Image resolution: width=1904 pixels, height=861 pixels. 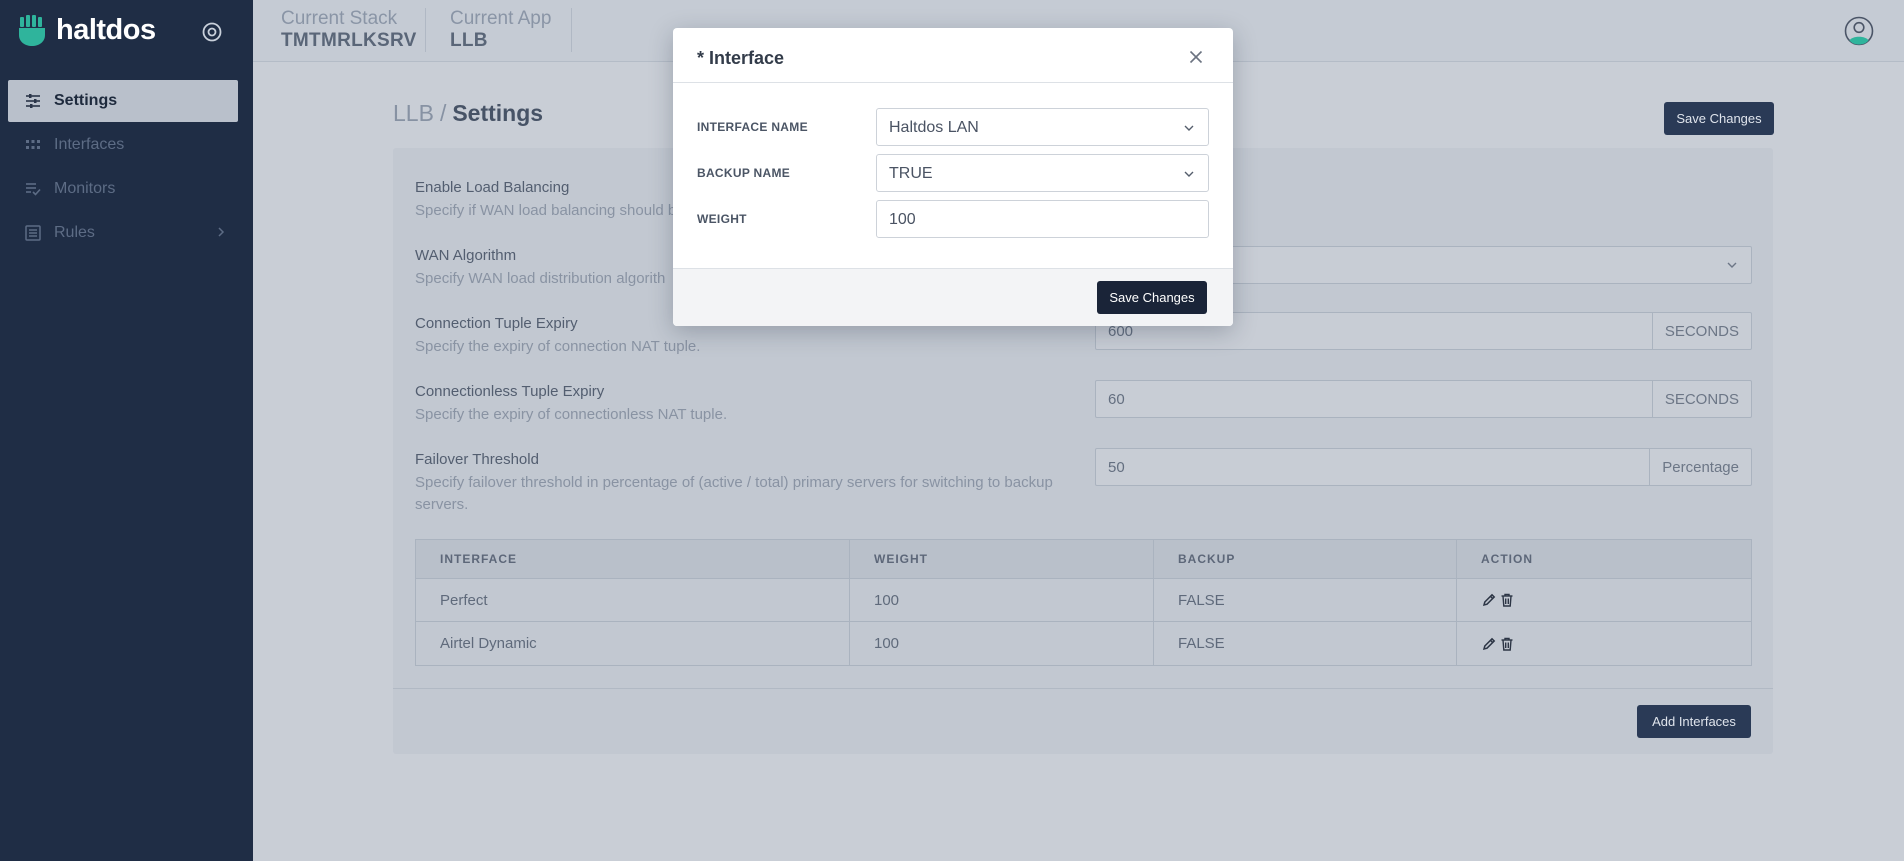 I want to click on brand-name: haltdos, so click(x=106, y=30).